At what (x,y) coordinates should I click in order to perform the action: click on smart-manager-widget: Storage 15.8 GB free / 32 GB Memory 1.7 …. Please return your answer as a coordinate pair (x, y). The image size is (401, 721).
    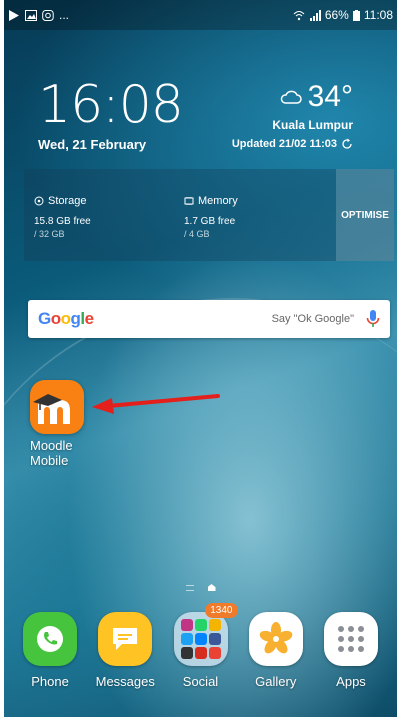
    Looking at the image, I should click on (209, 215).